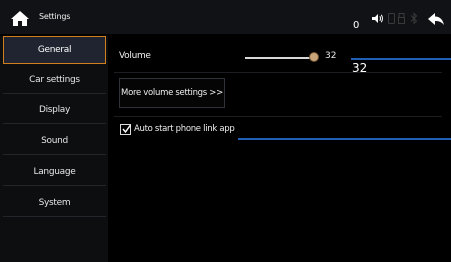 The image size is (451, 262). I want to click on bluetooth-icon, so click(414, 18).